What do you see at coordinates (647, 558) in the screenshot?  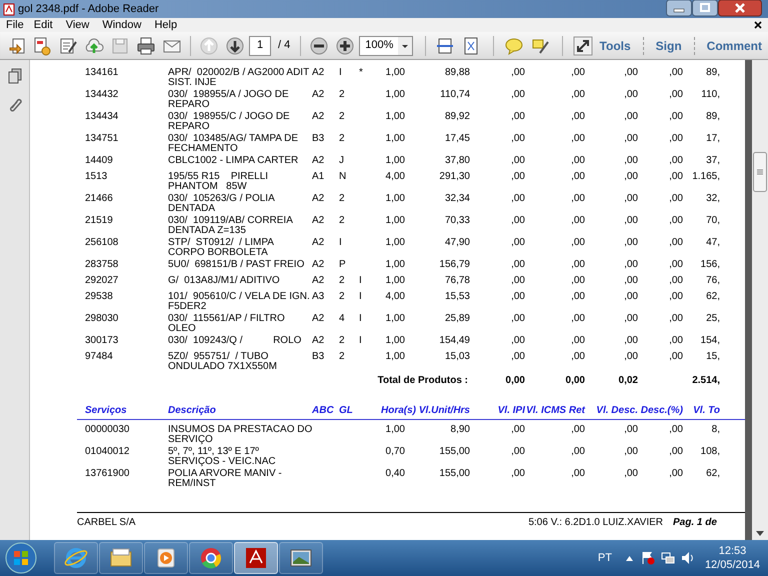 I see `flag-warning-icon` at bounding box center [647, 558].